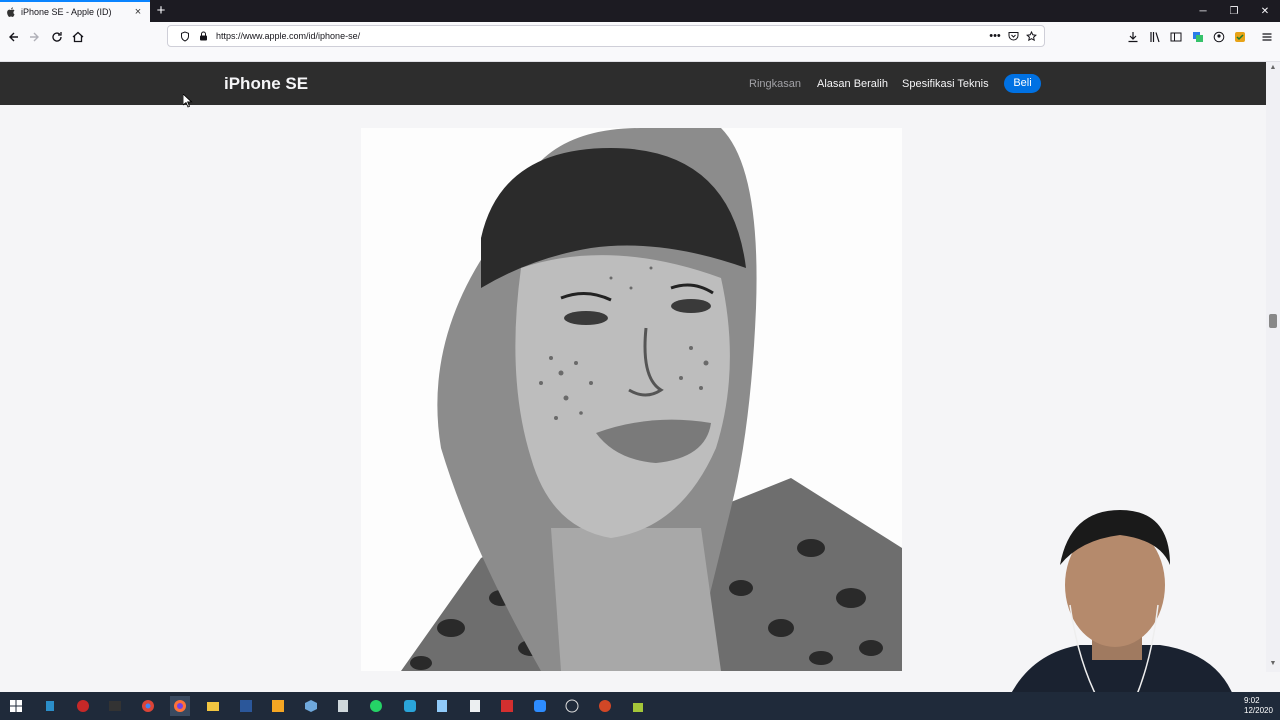 This screenshot has height=720, width=1280. Describe the element at coordinates (1022, 83) in the screenshot. I see `buy-button: Beli` at that location.